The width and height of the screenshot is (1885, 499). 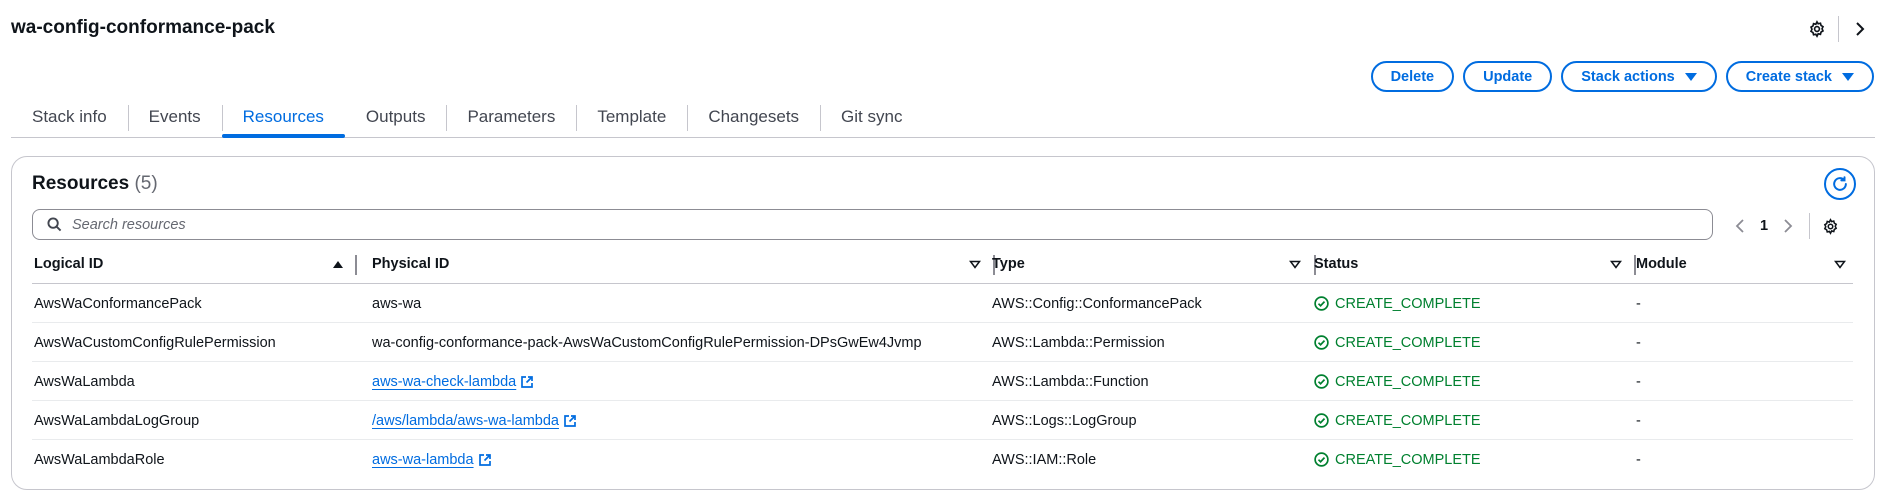 I want to click on tab-stack-info: Stack info, so click(x=69, y=116).